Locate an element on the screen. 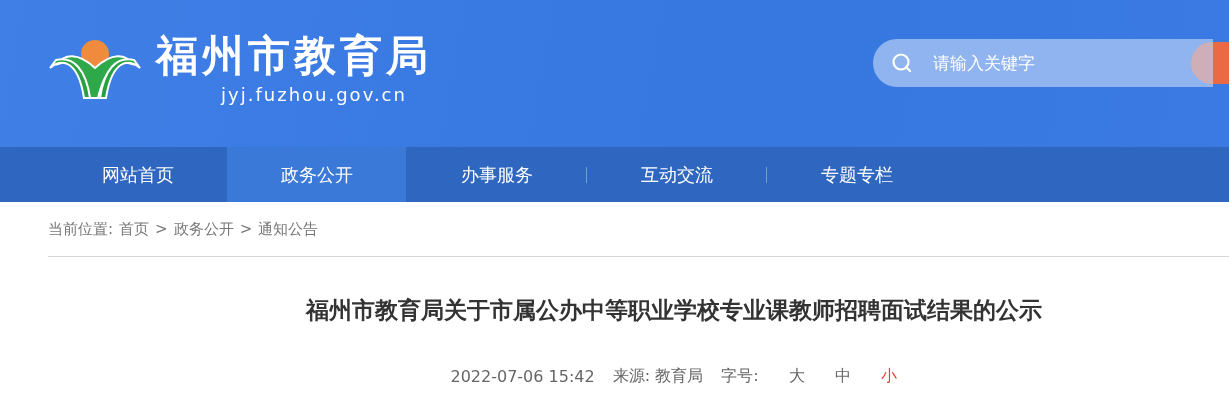  search-button is located at coordinates (1210, 62).